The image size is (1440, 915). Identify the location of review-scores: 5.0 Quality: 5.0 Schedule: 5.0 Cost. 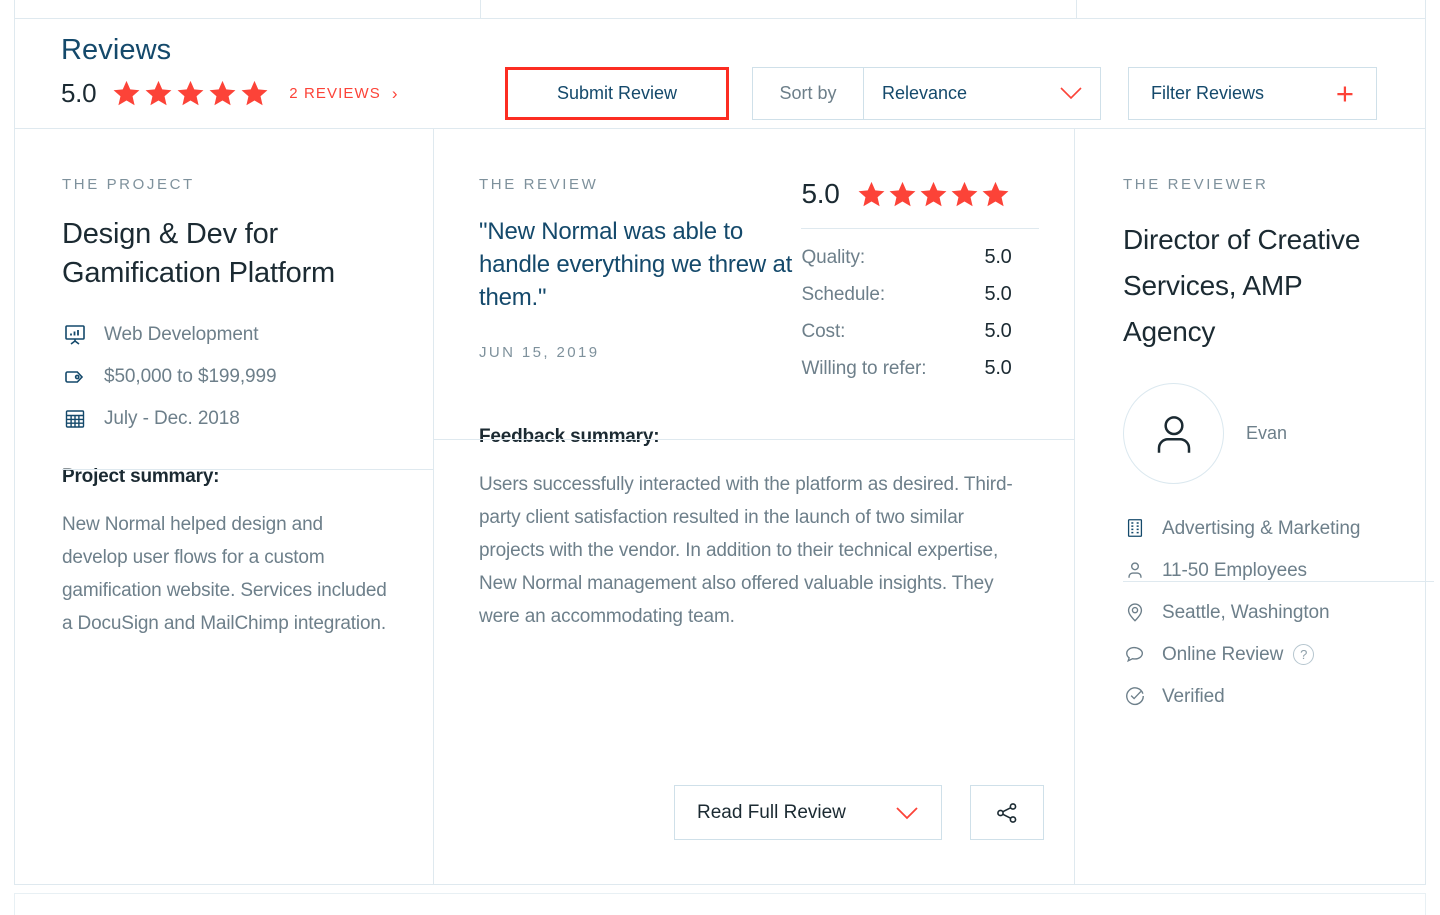
(937, 285).